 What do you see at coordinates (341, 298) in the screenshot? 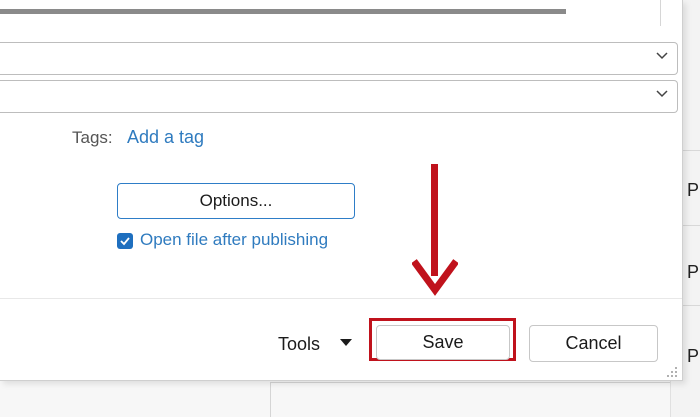
I see `footer-divider` at bounding box center [341, 298].